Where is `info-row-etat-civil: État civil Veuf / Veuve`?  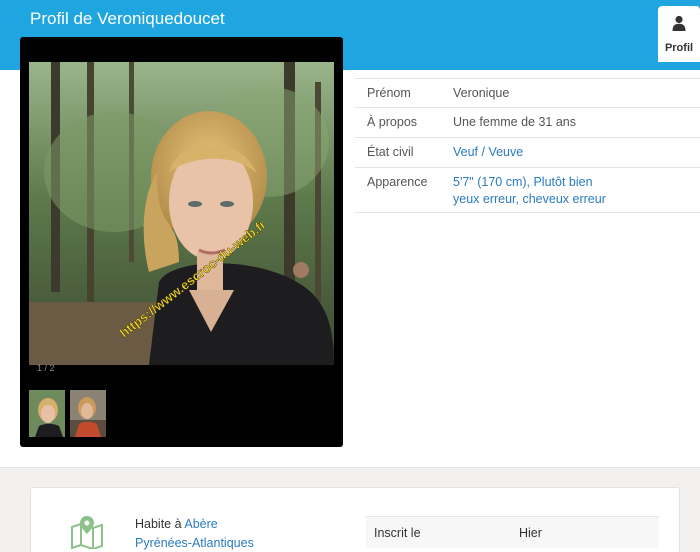 info-row-etat-civil: État civil Veuf / Veuve is located at coordinates (527, 152).